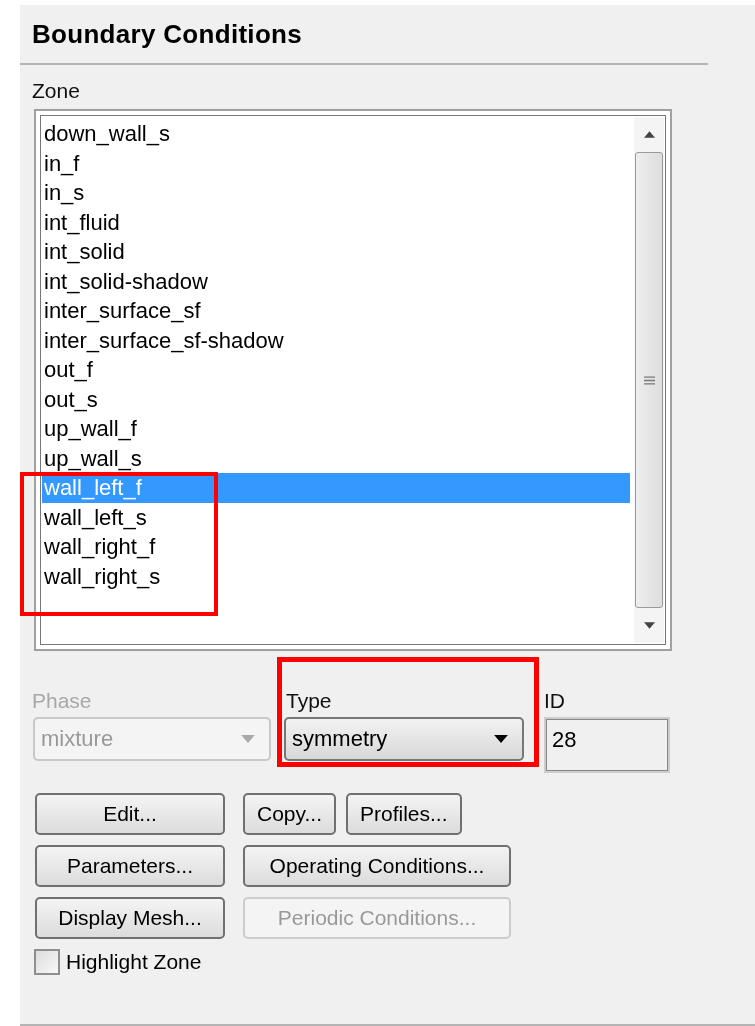  I want to click on zone-list-item: up_wall_f, so click(336, 429).